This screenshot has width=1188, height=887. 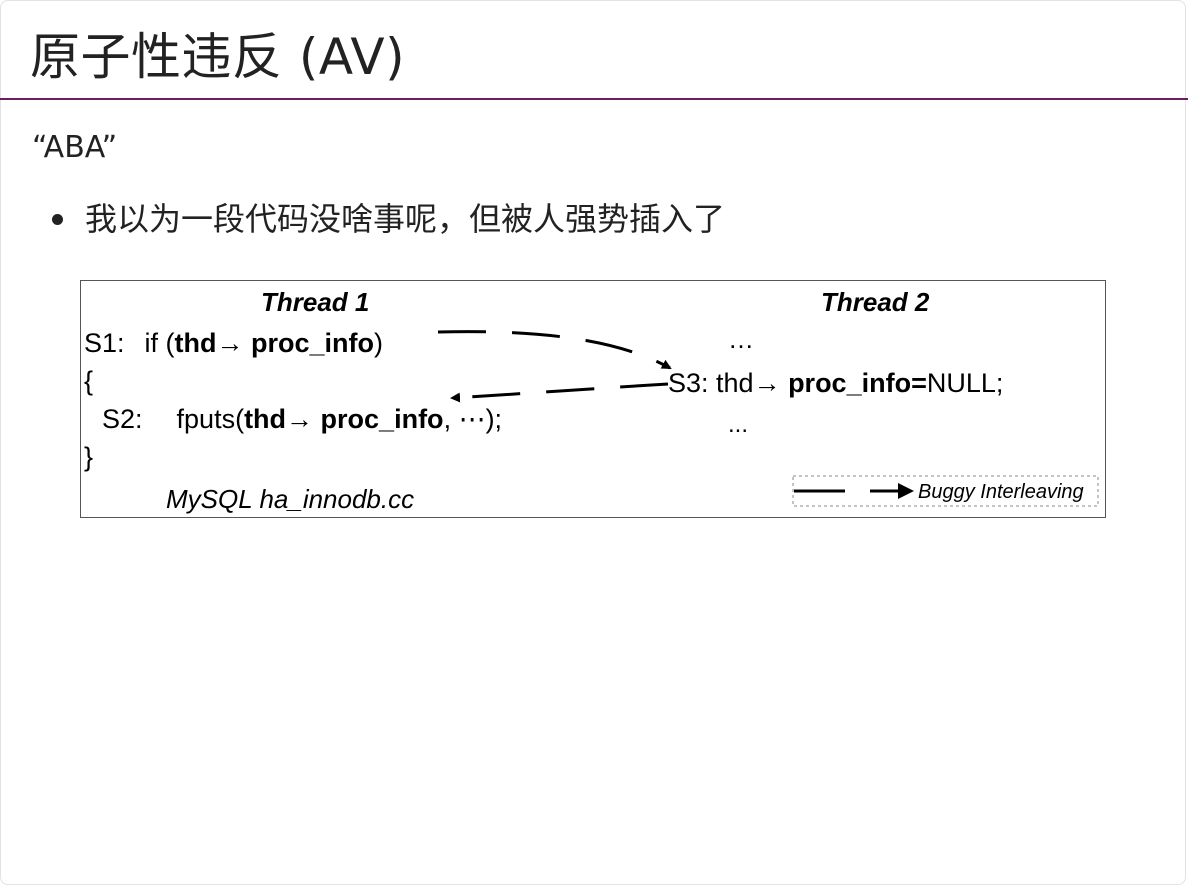 What do you see at coordinates (196, 343) in the screenshot?
I see `s1-thd: thd` at bounding box center [196, 343].